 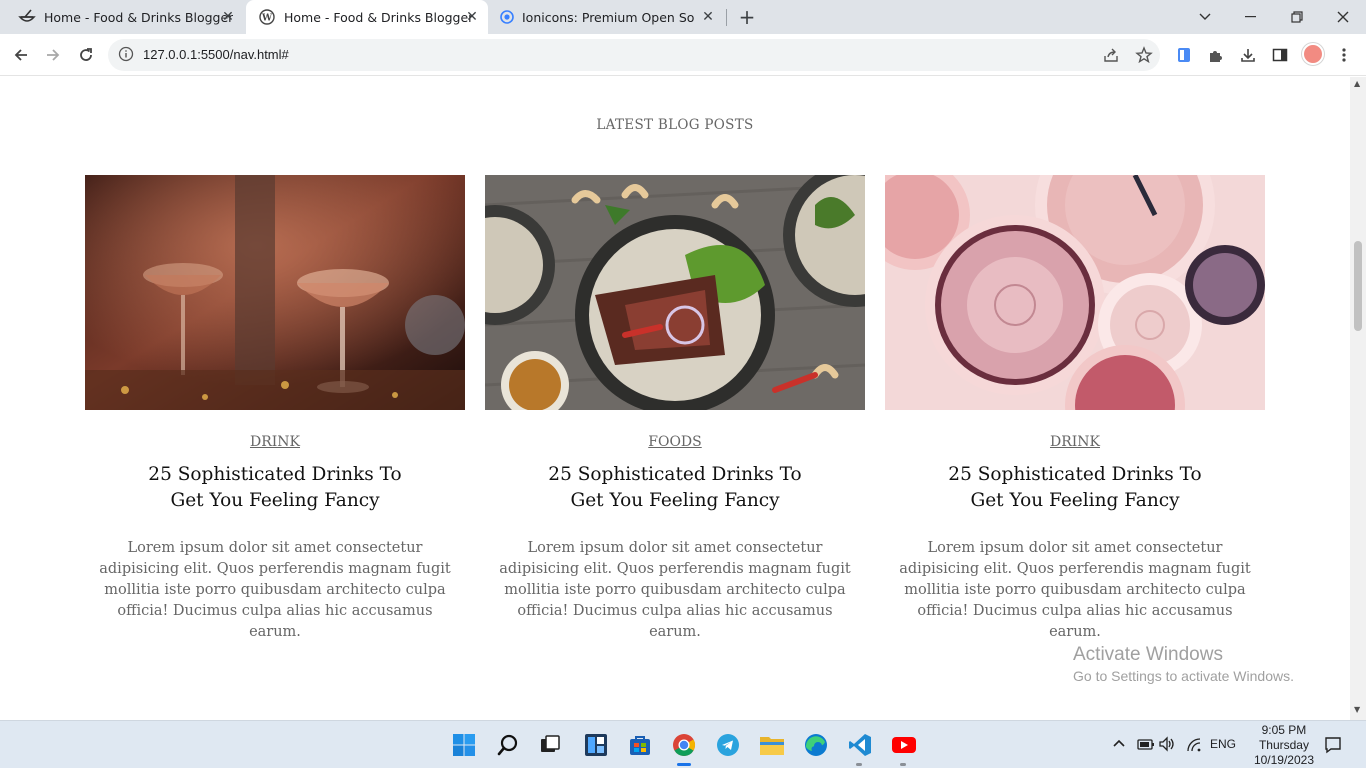 I want to click on bookmark-star-icon, so click(x=1144, y=55).